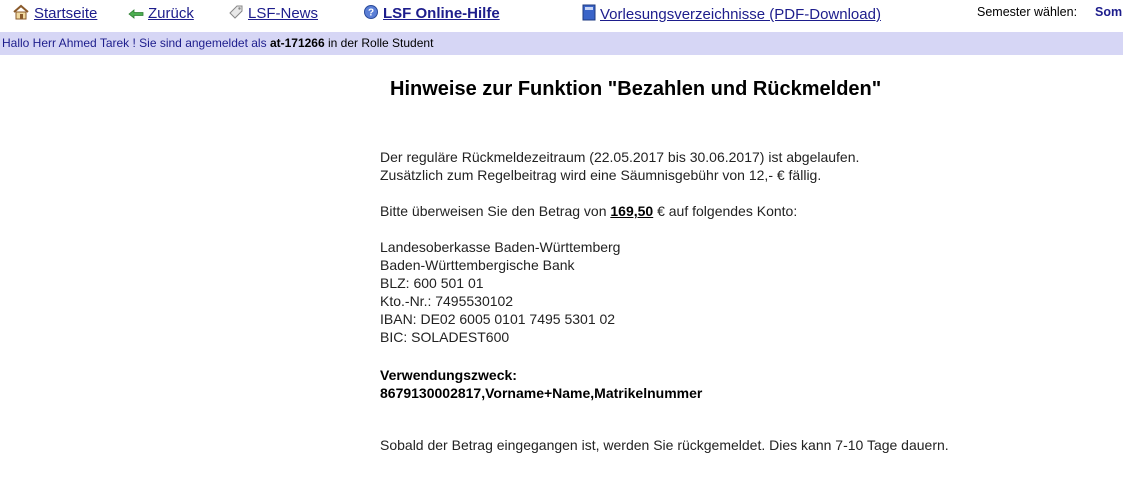  What do you see at coordinates (477, 265) in the screenshot?
I see `bank-name: Baden-Württembergische Bank` at bounding box center [477, 265].